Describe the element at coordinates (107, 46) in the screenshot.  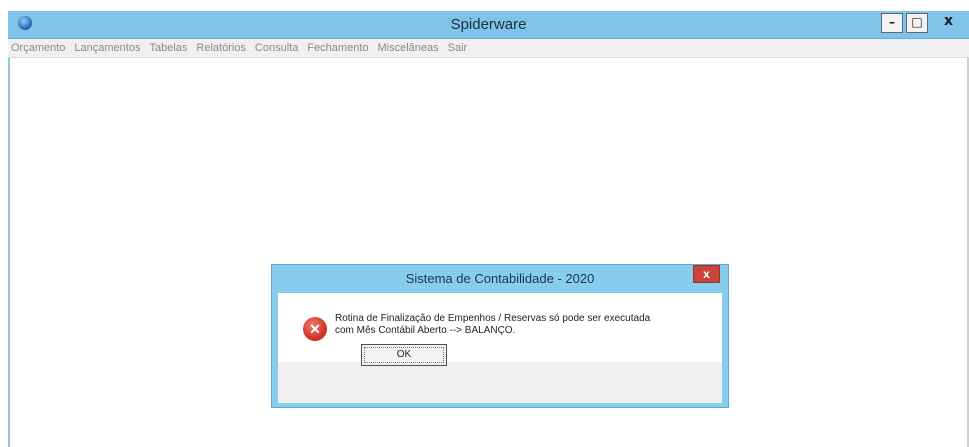
I see `menu-item-lancamentos: Lançamentos` at that location.